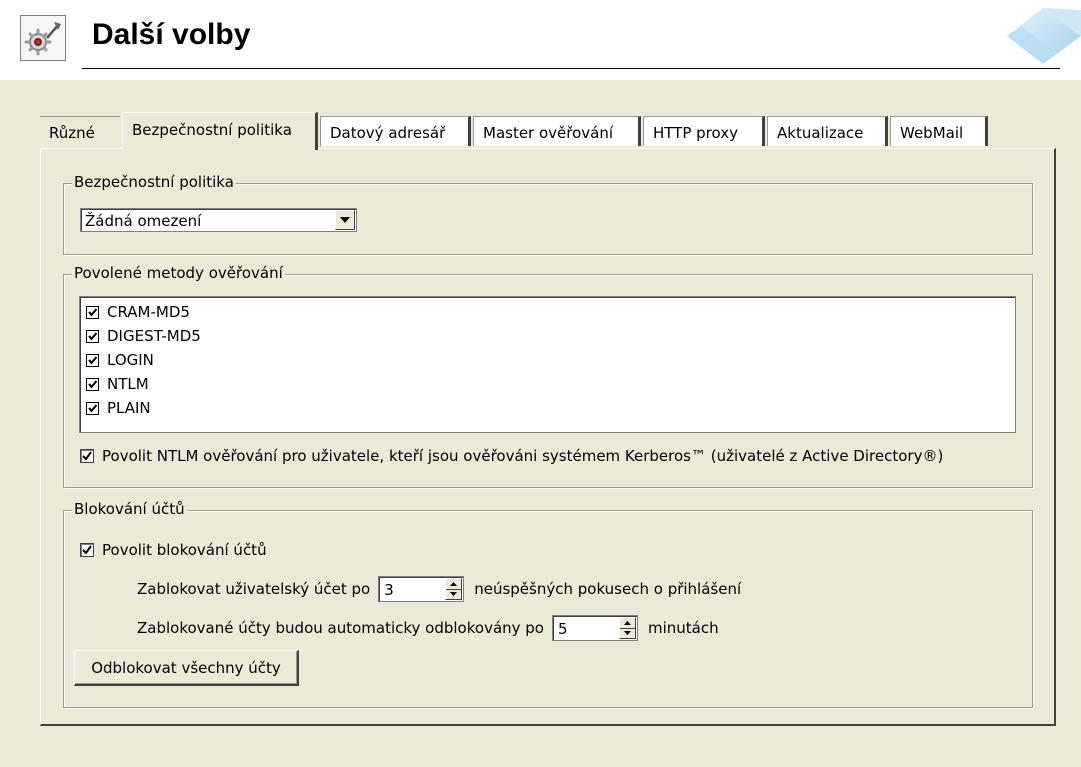  What do you see at coordinates (571, 68) in the screenshot?
I see `header-divider` at bounding box center [571, 68].